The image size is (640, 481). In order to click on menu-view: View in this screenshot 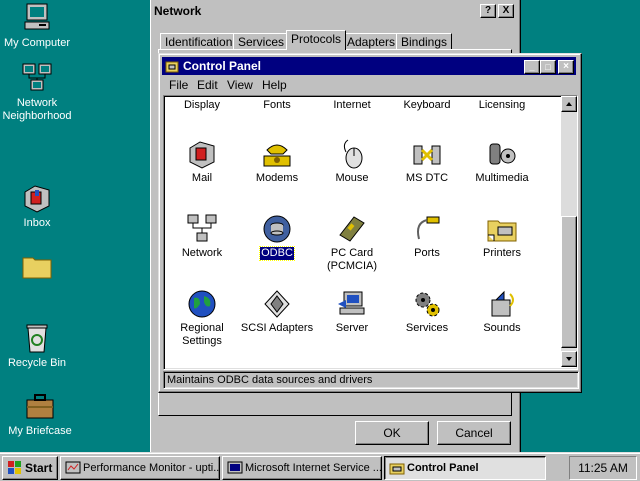, I will do `click(240, 85)`.